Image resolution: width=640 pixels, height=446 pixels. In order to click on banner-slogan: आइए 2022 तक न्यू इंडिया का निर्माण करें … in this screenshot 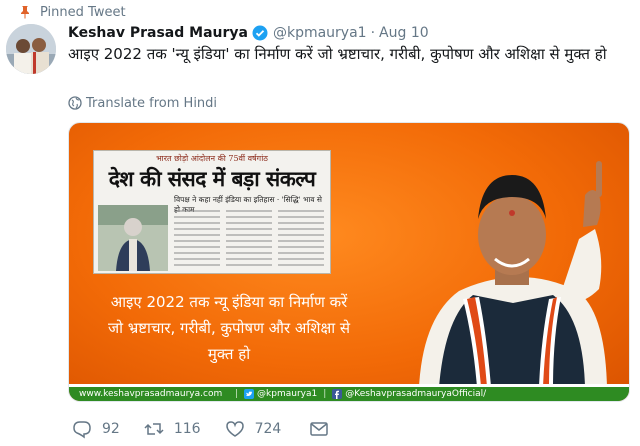, I will do `click(229, 328)`.